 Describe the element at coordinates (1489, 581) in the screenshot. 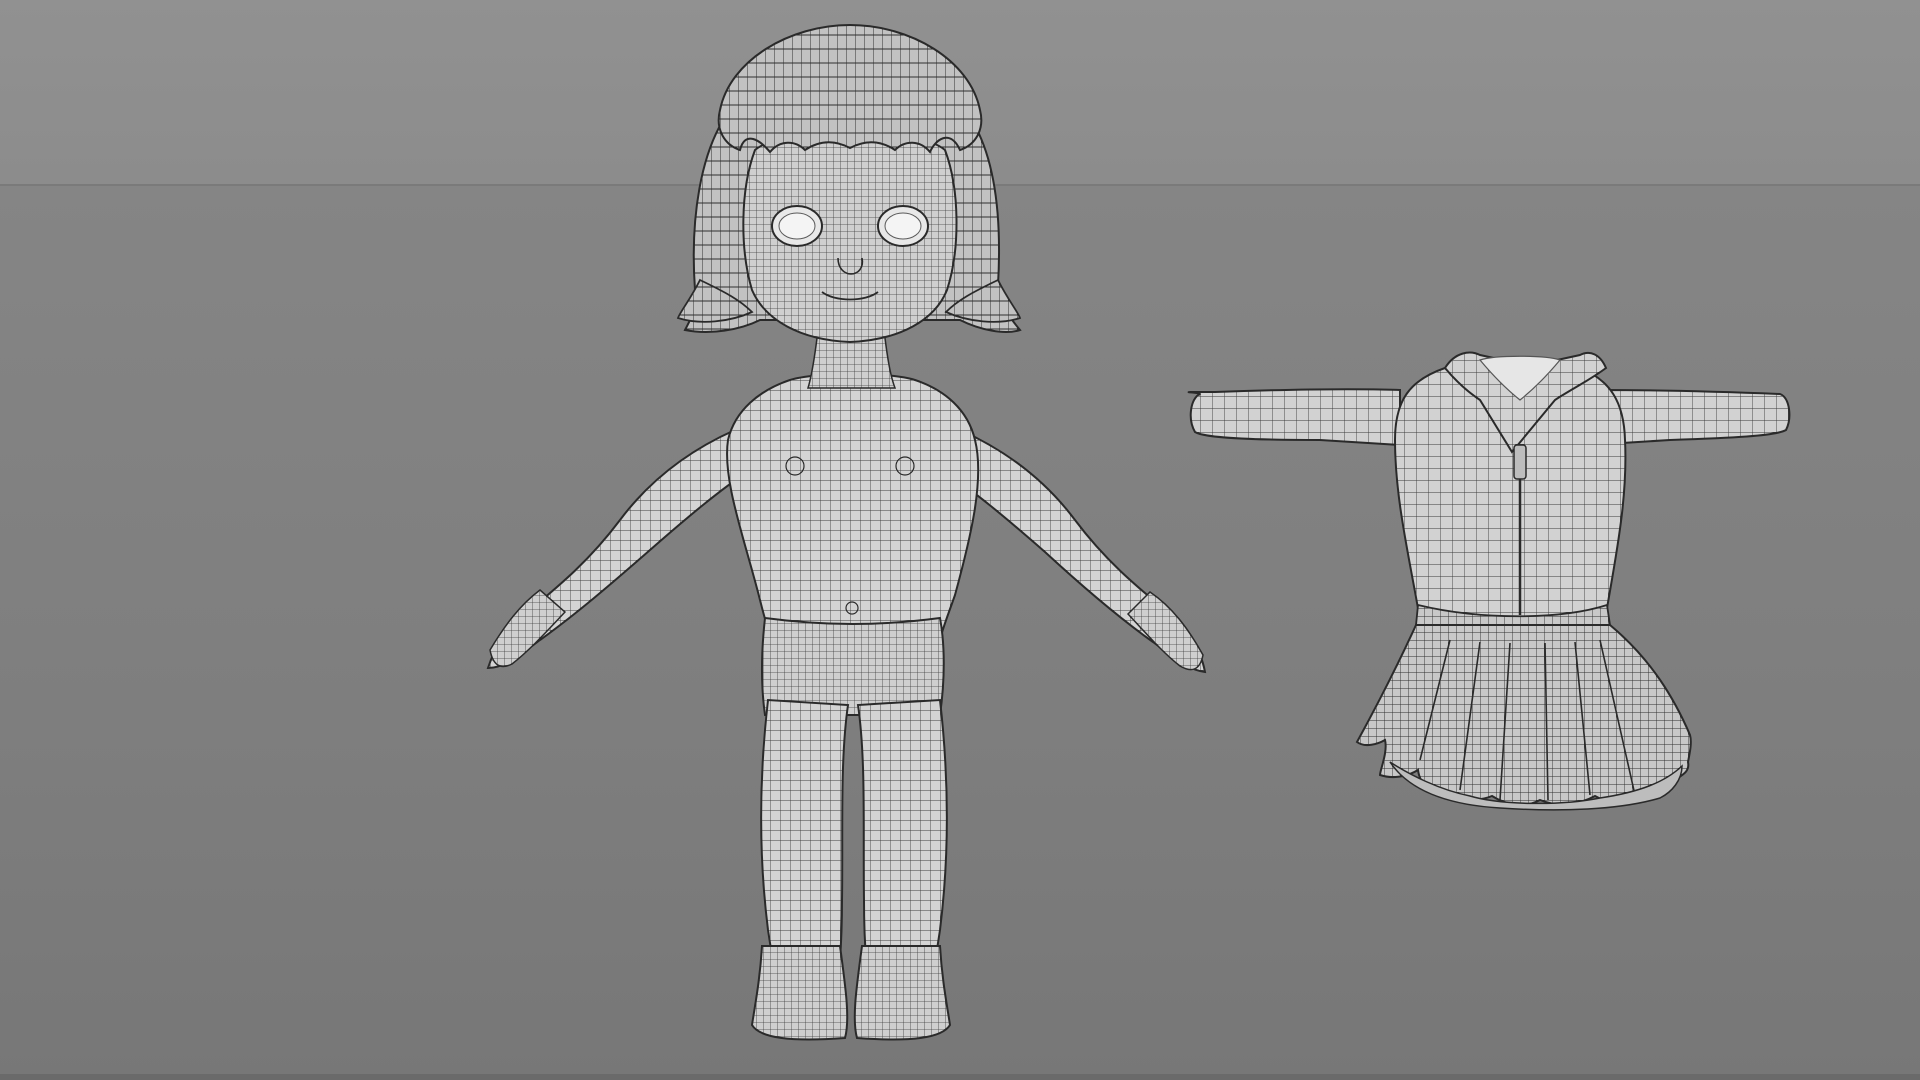

I see `hoodie-dress-mesh` at that location.